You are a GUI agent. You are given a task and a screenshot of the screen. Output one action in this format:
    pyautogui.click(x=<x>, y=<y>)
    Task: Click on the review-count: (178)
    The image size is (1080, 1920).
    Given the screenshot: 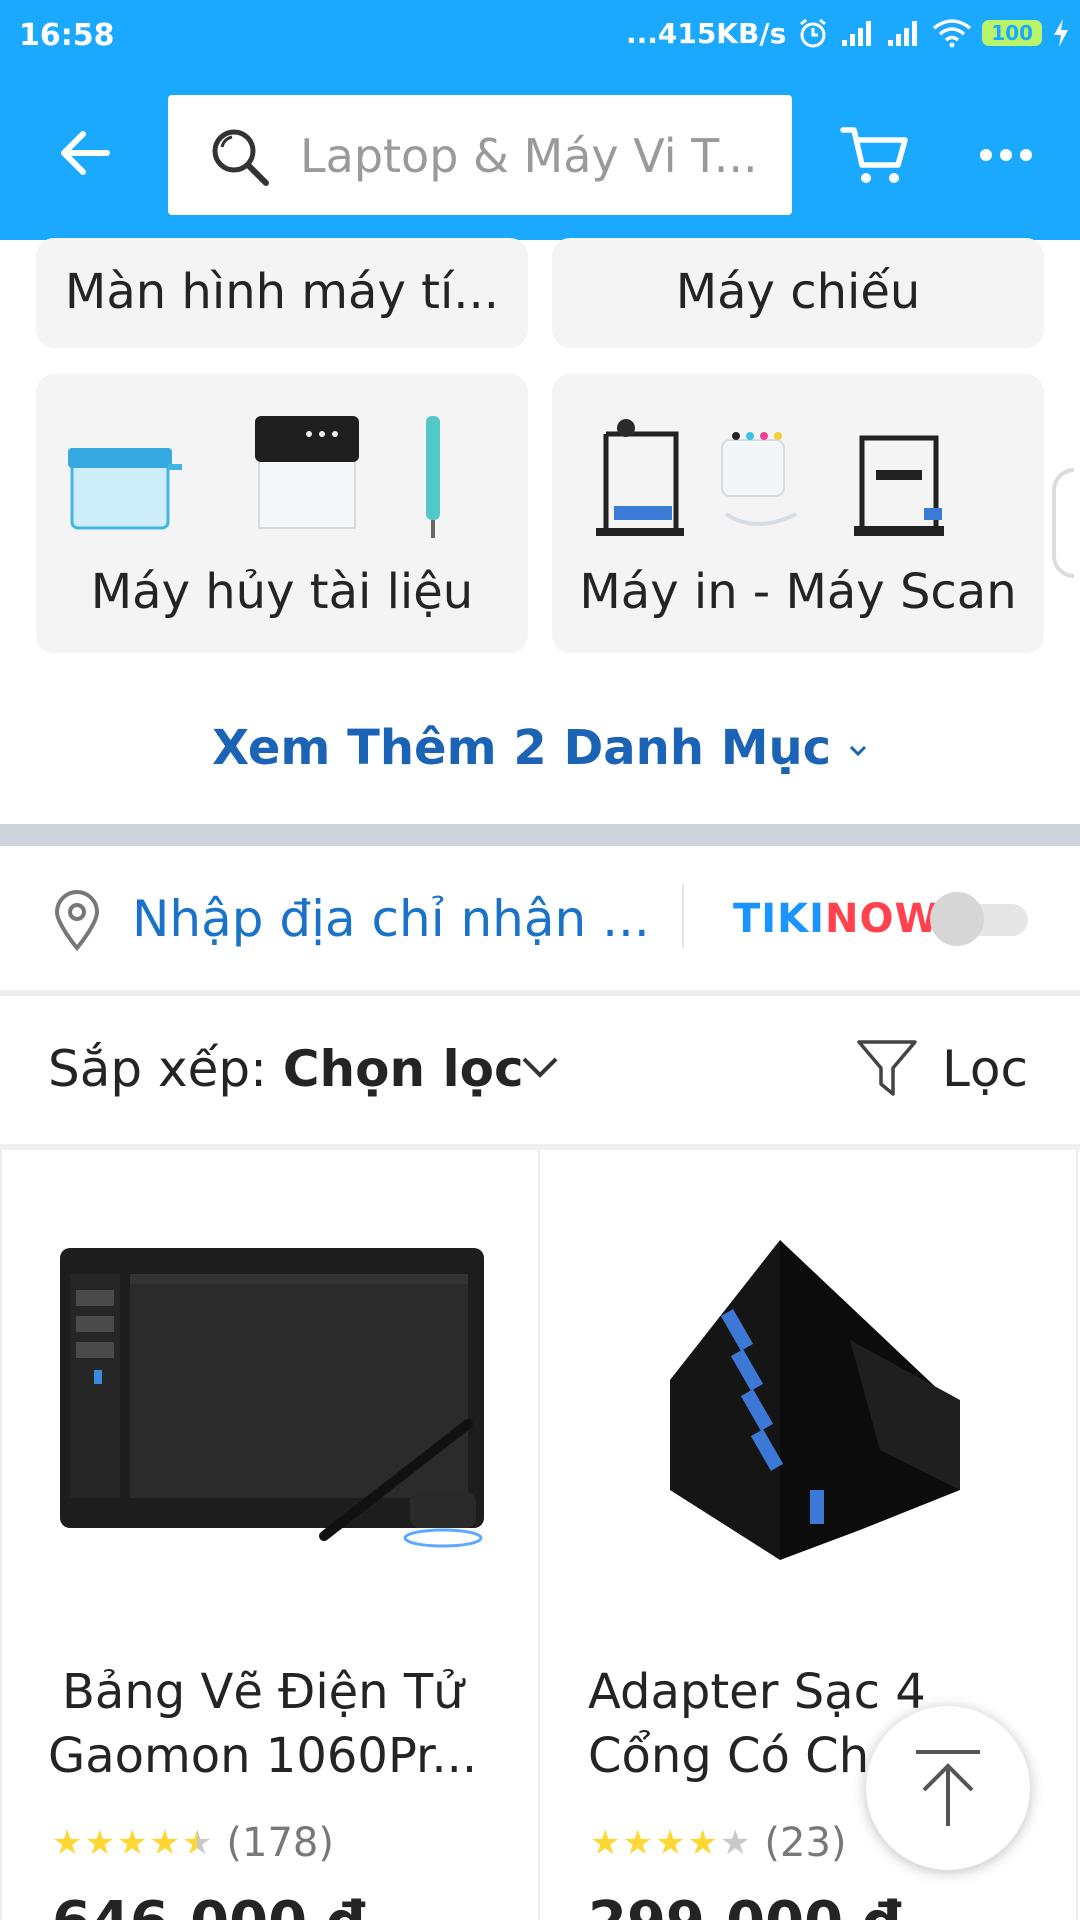 What is the action you would take?
    pyautogui.click(x=280, y=1843)
    